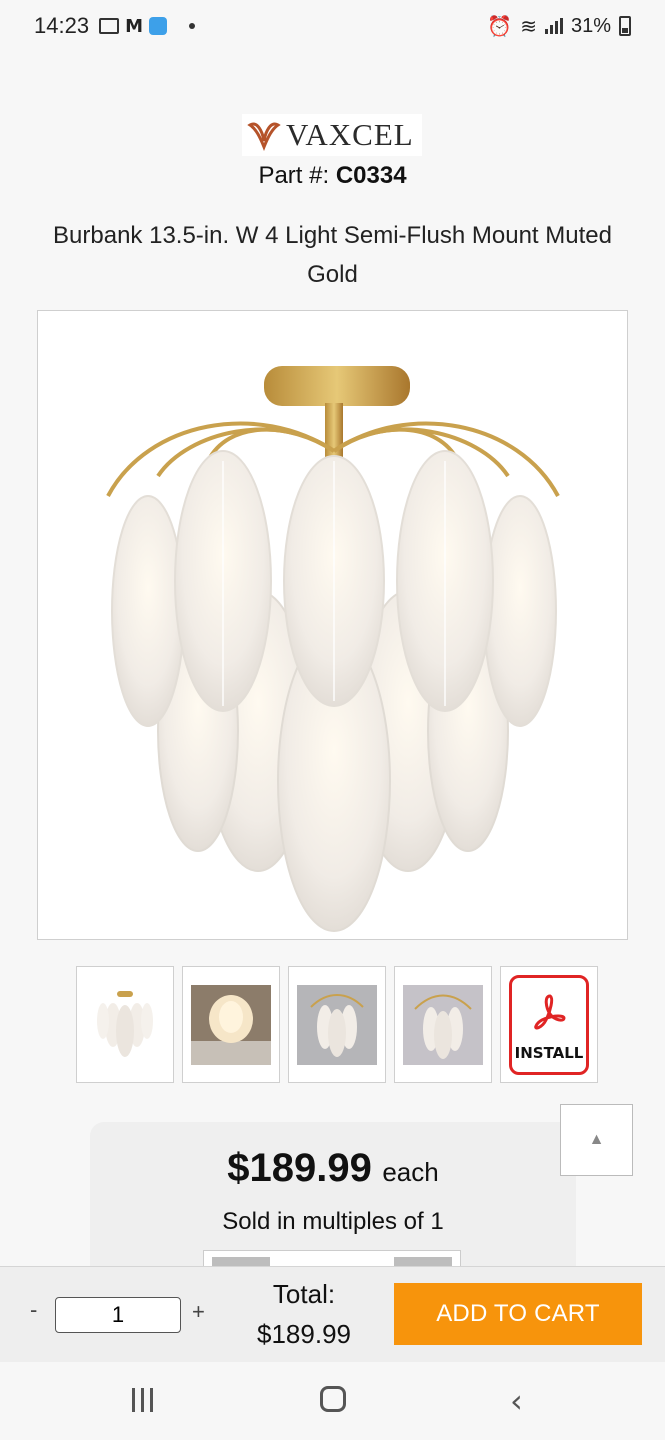 This screenshot has height=1440, width=665. What do you see at coordinates (528, 26) in the screenshot?
I see `wifi-icon: ≋` at bounding box center [528, 26].